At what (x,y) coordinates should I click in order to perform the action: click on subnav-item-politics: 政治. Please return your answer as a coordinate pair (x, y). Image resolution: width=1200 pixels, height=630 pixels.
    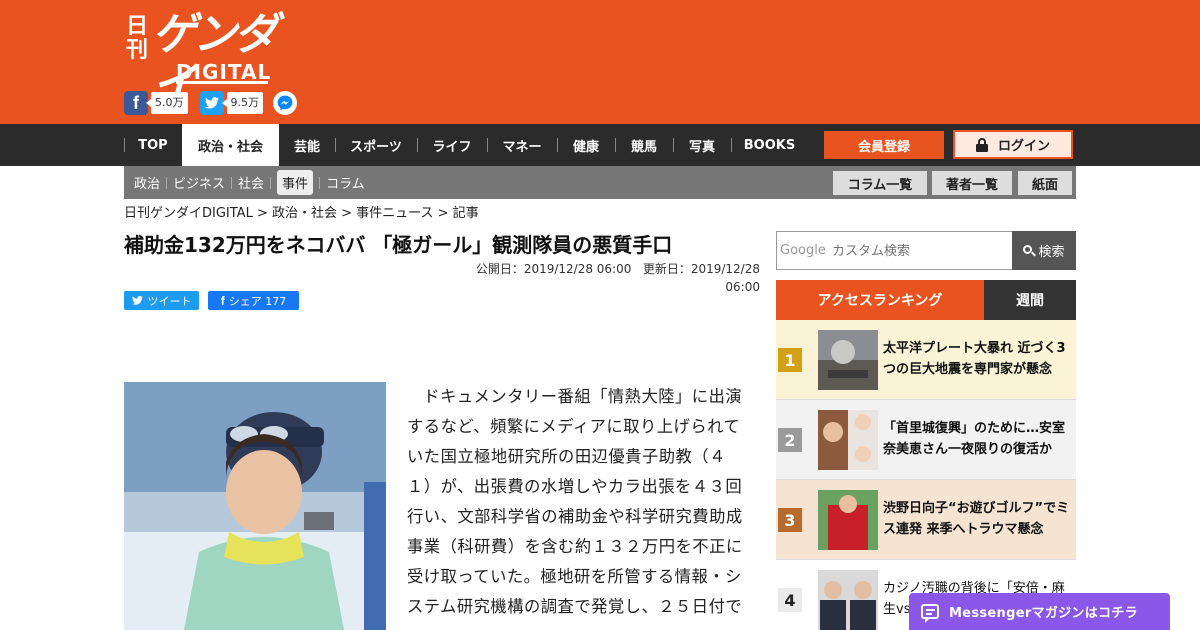
    Looking at the image, I should click on (142, 182).